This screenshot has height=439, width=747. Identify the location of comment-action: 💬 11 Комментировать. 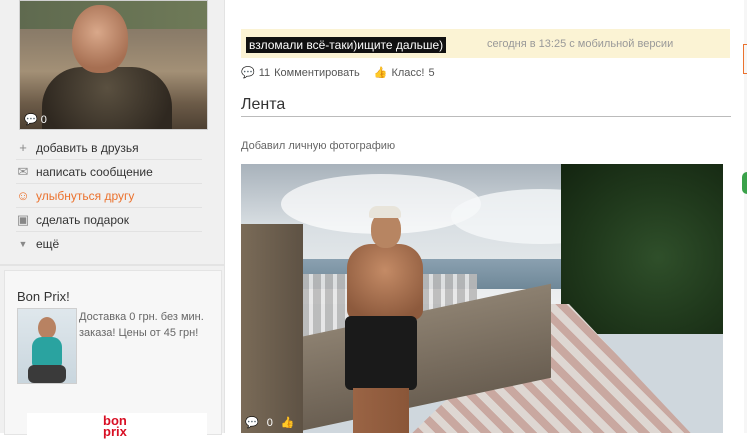
(300, 73).